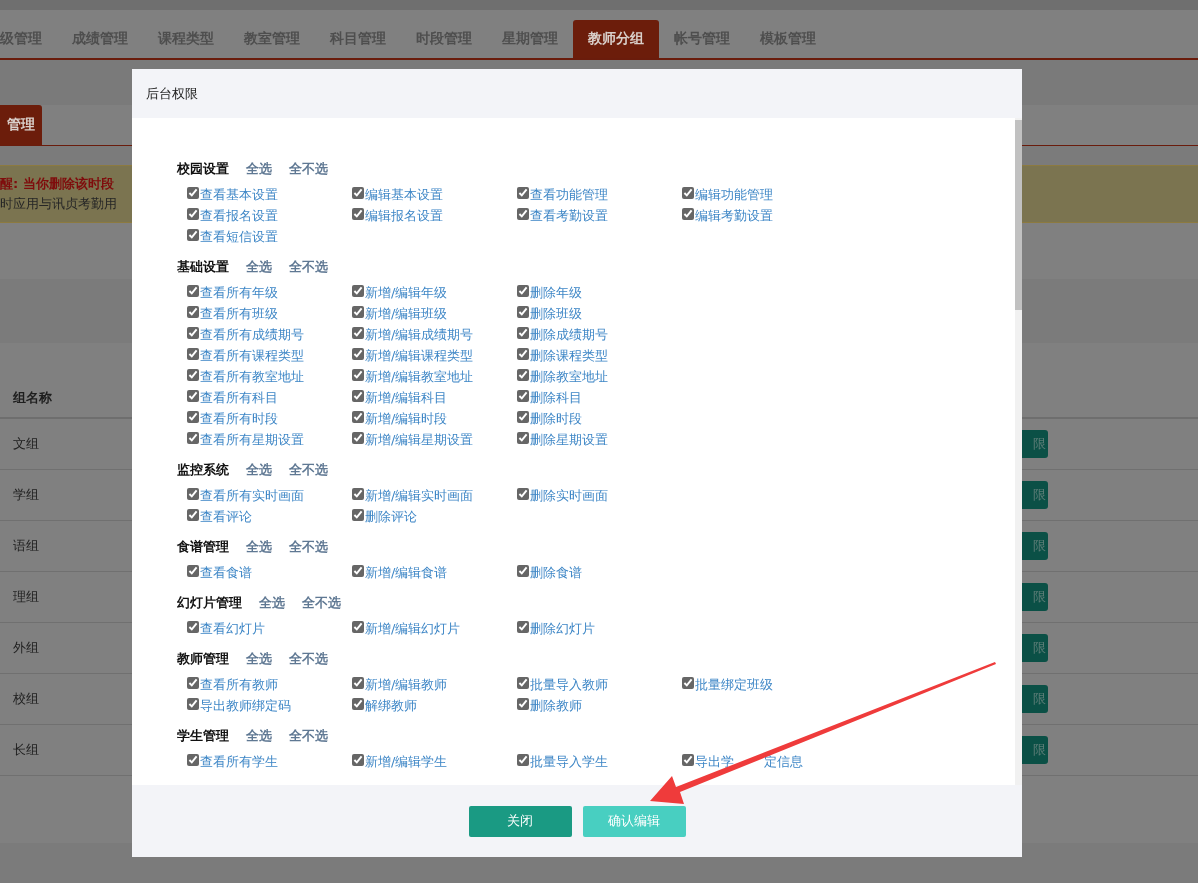 The width and height of the screenshot is (1198, 883). What do you see at coordinates (252, 355) in the screenshot?
I see `permission-label: 查看所有课程类型` at bounding box center [252, 355].